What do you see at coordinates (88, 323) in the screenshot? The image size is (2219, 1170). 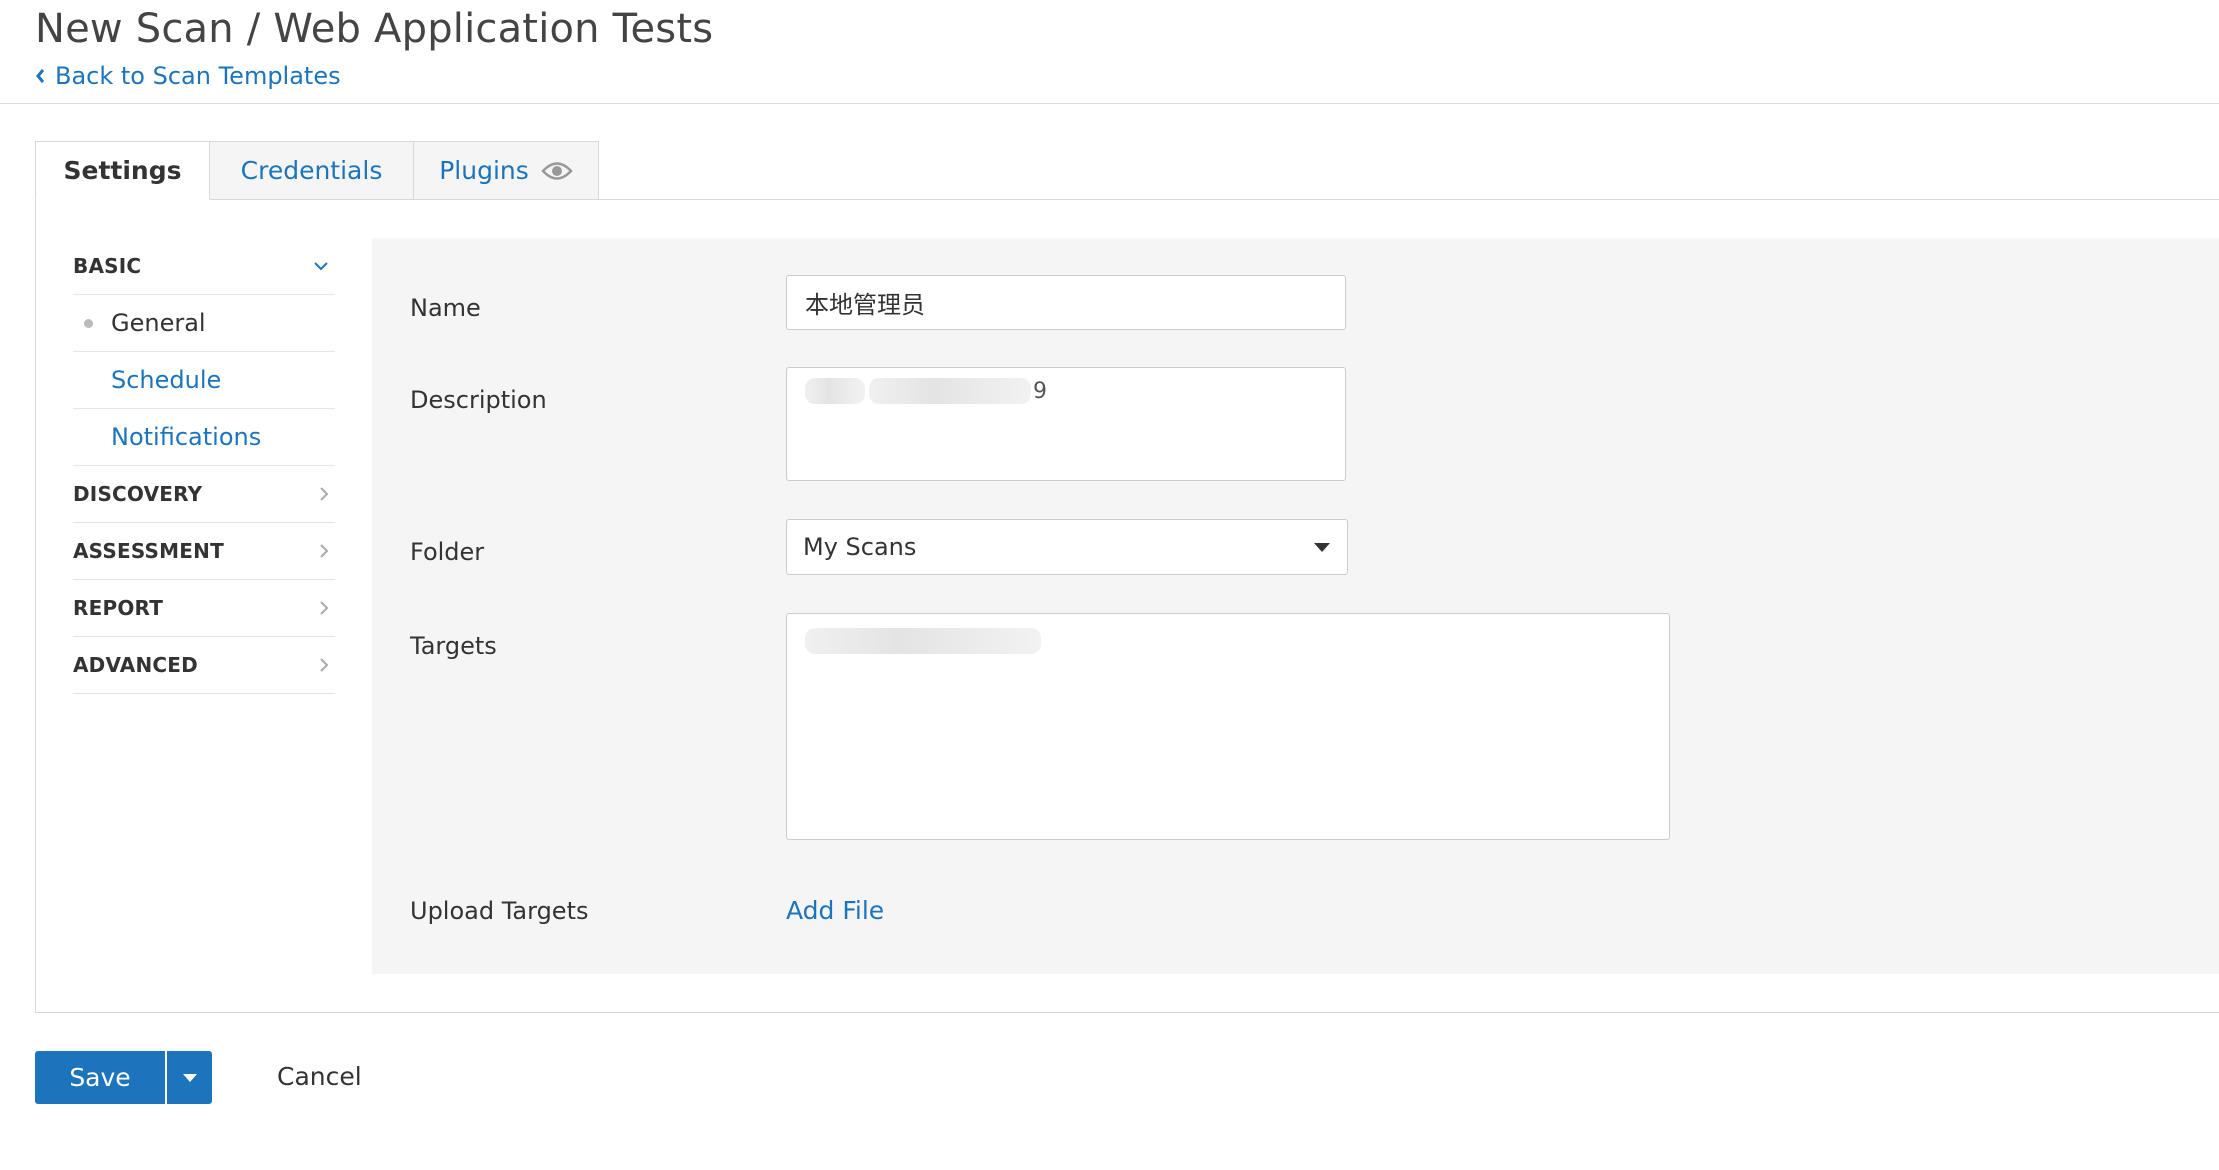 I see `current-item-bullet` at bounding box center [88, 323].